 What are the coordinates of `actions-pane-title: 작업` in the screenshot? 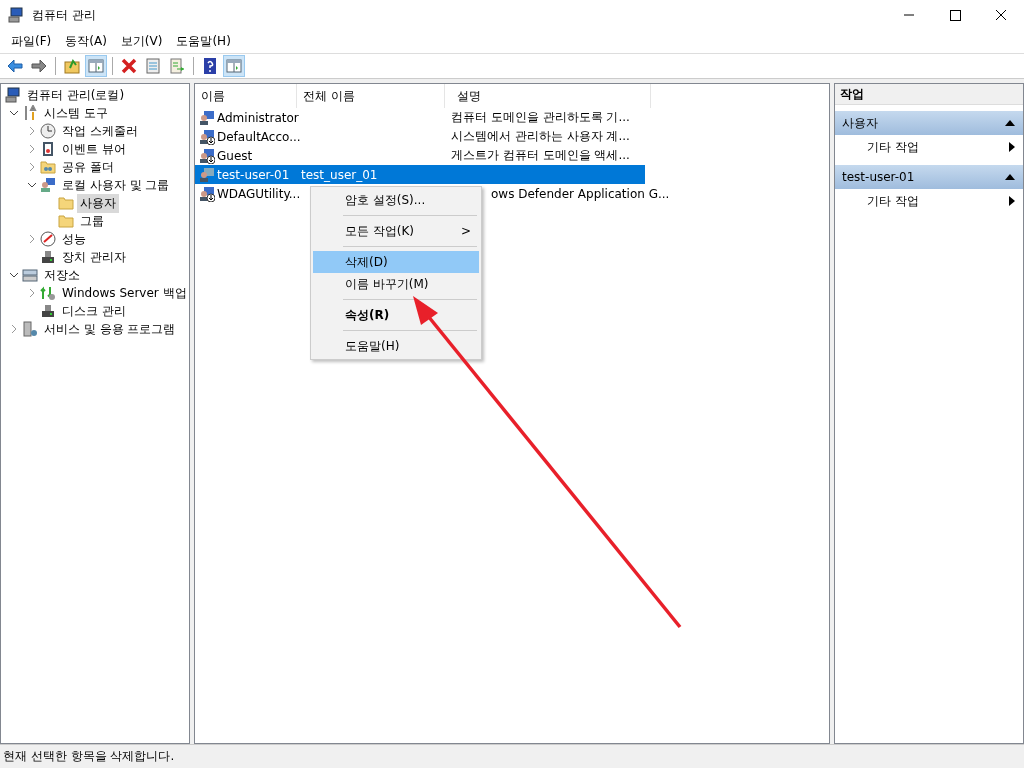 It's located at (929, 94).